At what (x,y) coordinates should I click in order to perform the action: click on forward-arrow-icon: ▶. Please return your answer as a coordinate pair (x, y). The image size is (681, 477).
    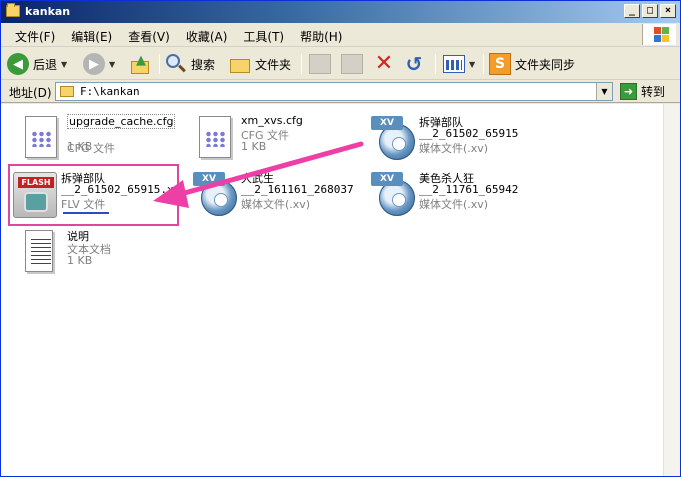
    Looking at the image, I should click on (94, 64).